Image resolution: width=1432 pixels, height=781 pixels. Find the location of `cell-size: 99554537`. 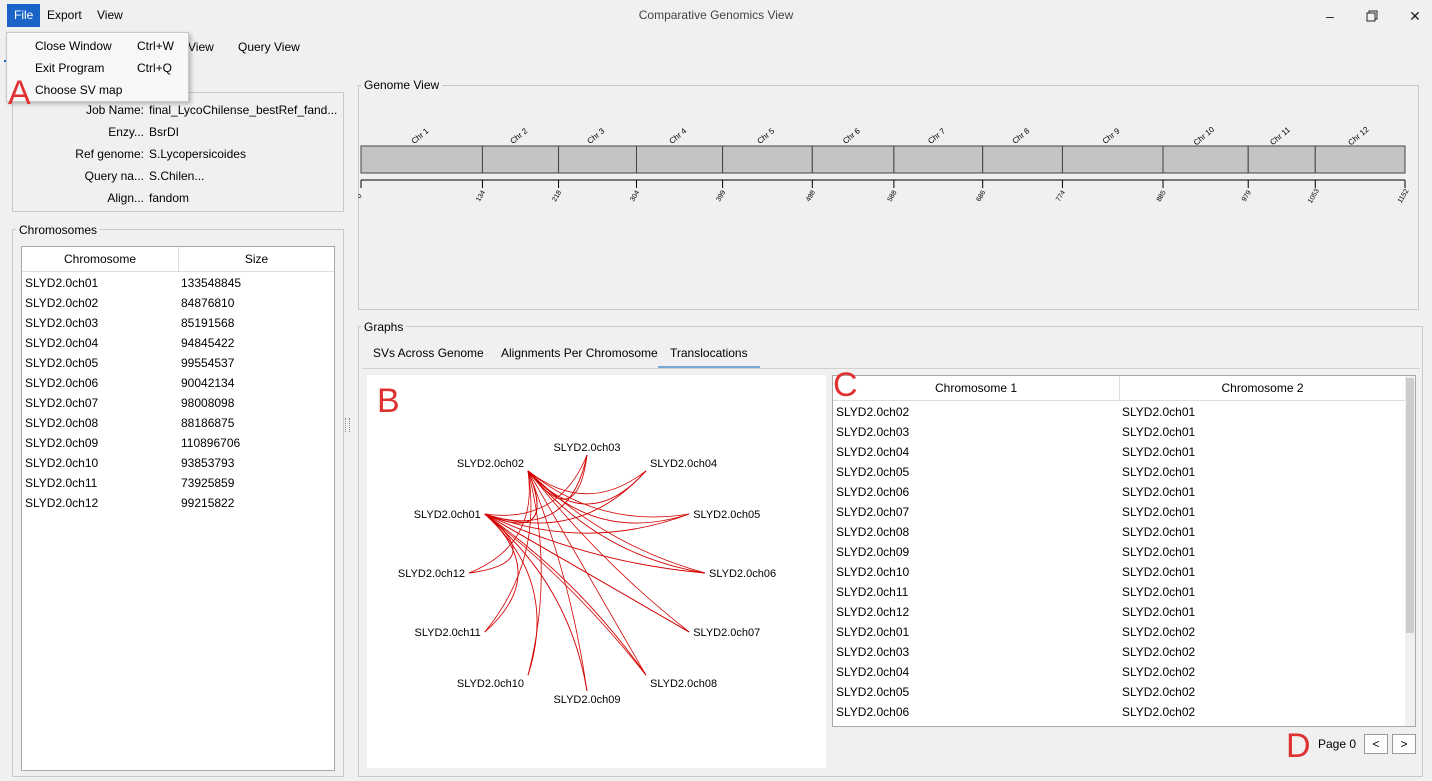

cell-size: 99554537 is located at coordinates (208, 363).